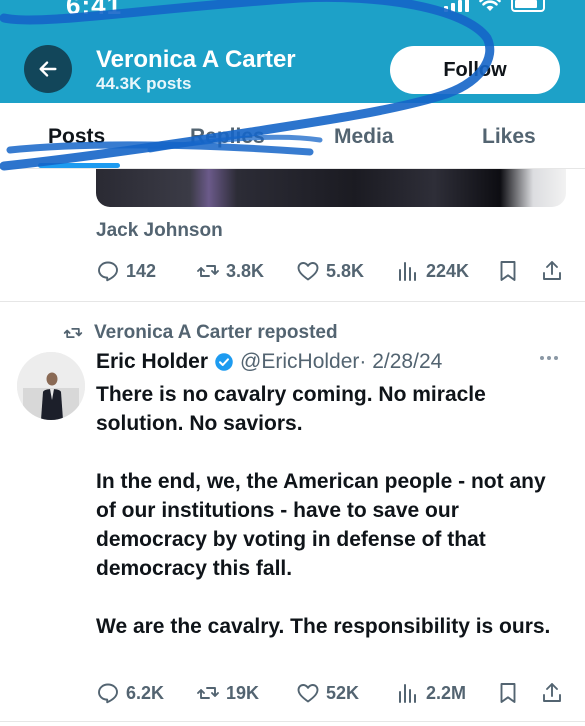 This screenshot has height=726, width=585. What do you see at coordinates (216, 332) in the screenshot?
I see `repost-label: Veronica A Carter reposted` at bounding box center [216, 332].